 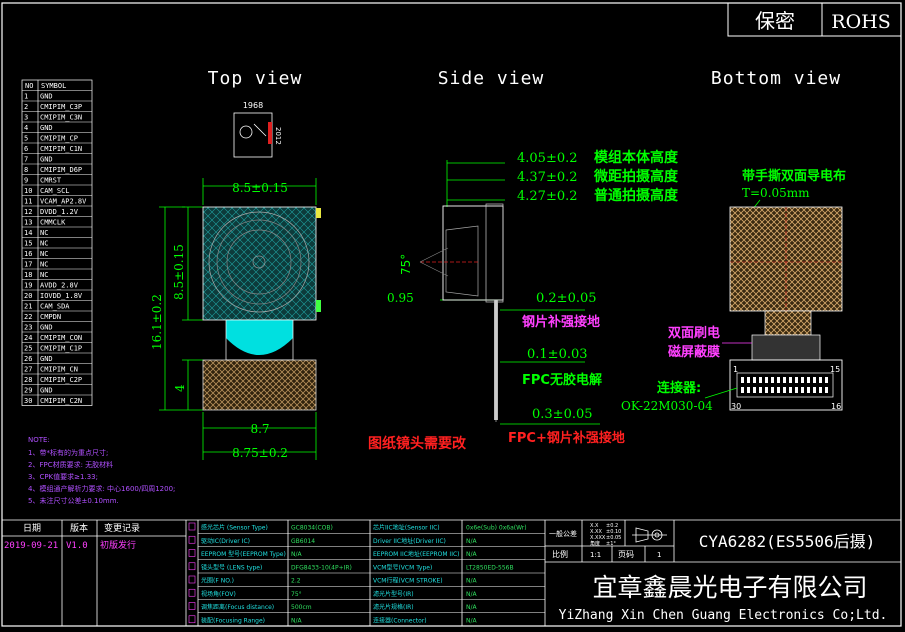 What do you see at coordinates (63, 476) in the screenshot?
I see `note-line: 3、CPK值要求≥1.33;` at bounding box center [63, 476].